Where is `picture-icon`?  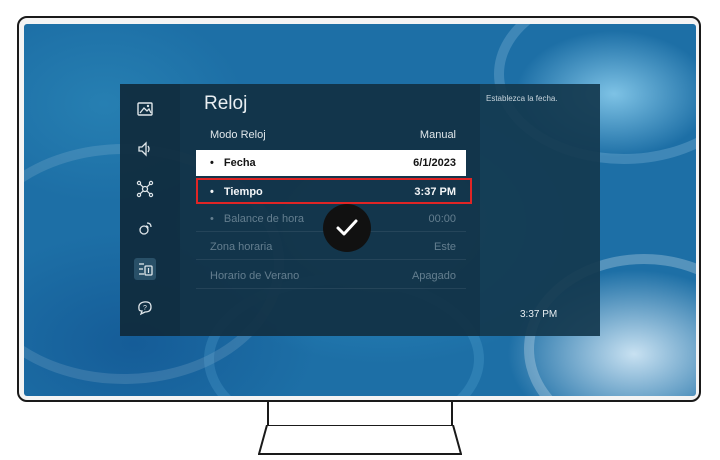
picture-icon is located at coordinates (145, 109).